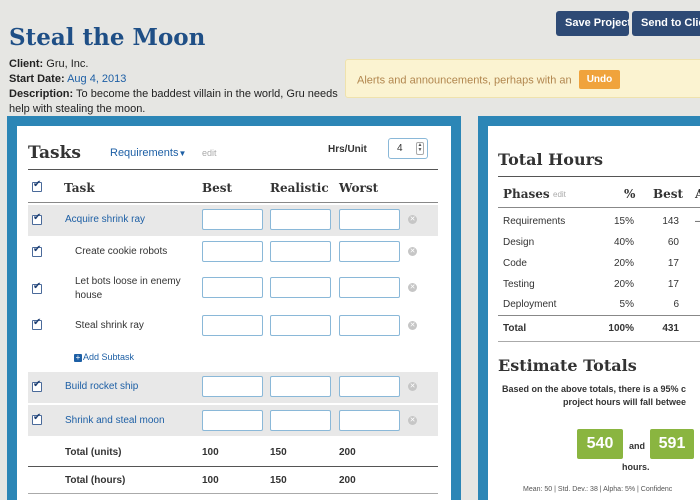 The width and height of the screenshot is (700, 500). What do you see at coordinates (697, 221) in the screenshot?
I see `phase-next-col: –` at bounding box center [697, 221].